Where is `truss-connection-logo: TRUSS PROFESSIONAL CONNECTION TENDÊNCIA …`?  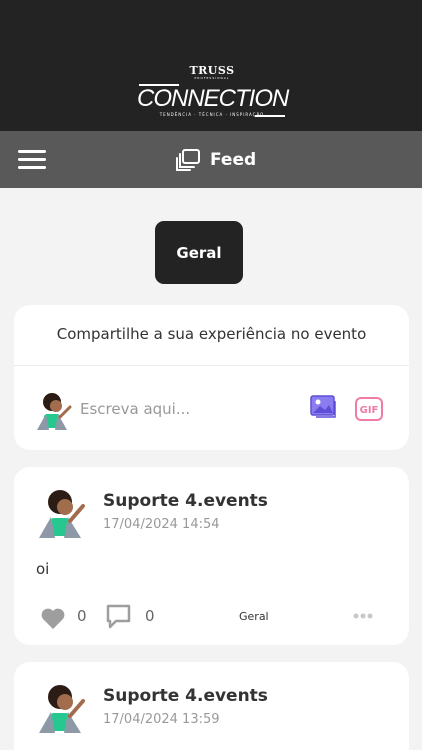
truss-connection-logo: TRUSS PROFESSIONAL CONNECTION TENDÊNCIA … is located at coordinates (213, 93).